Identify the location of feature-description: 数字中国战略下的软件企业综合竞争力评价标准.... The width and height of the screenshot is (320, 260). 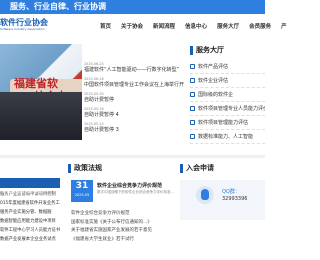
(135, 192).